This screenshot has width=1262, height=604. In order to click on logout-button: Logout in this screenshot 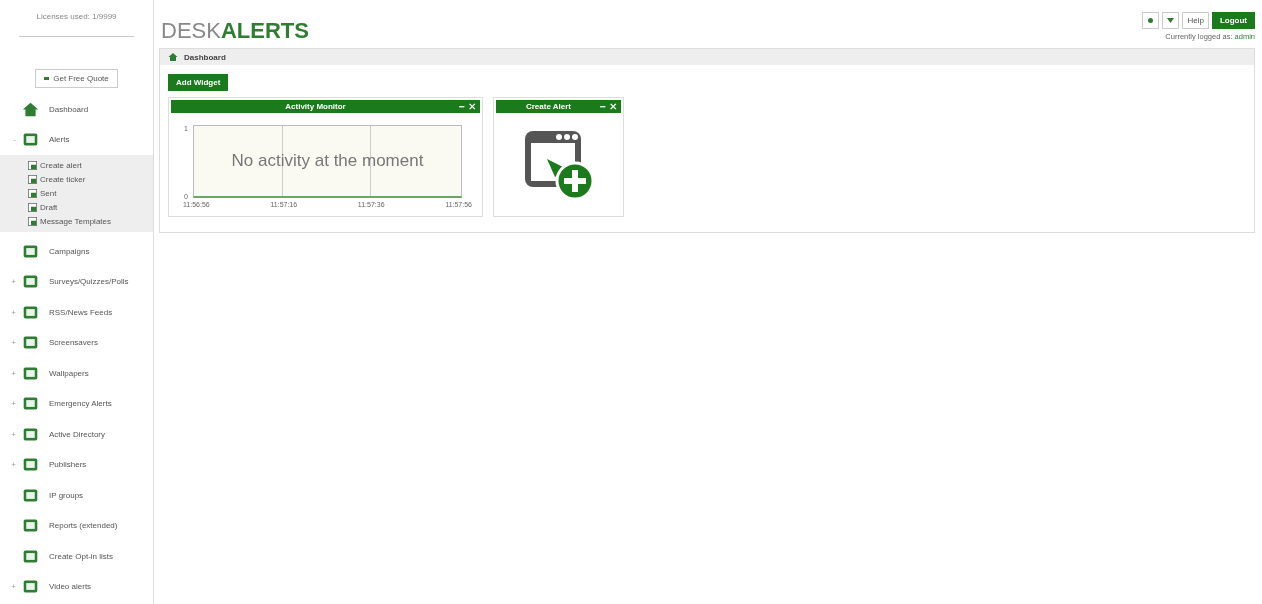, I will do `click(1233, 20)`.